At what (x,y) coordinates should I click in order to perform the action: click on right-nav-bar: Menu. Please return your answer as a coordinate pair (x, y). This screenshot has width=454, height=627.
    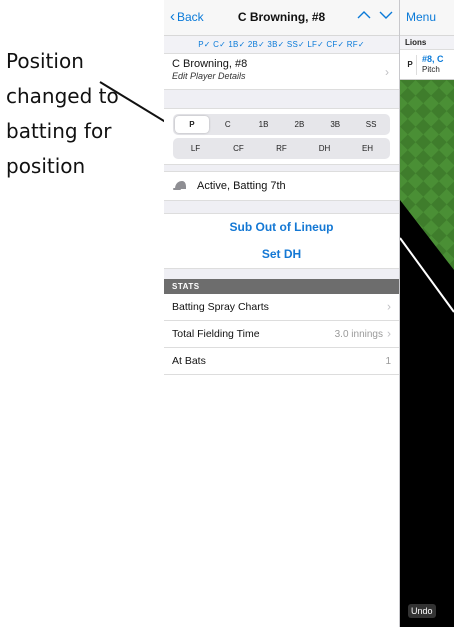
    Looking at the image, I should click on (427, 18).